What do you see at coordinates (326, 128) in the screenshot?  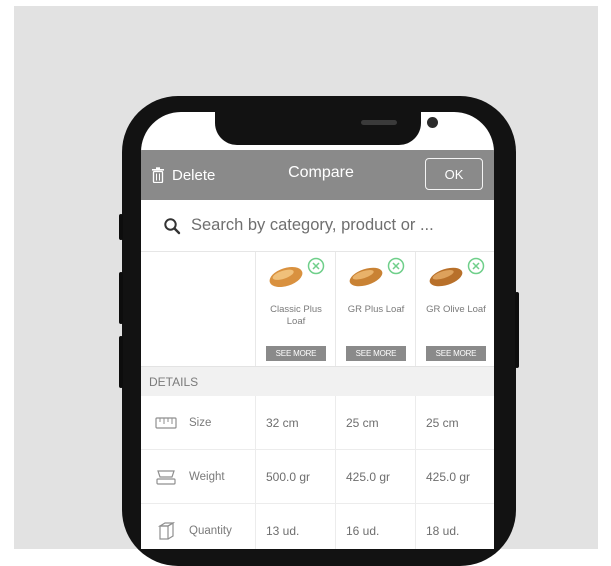 I see `notch` at bounding box center [326, 128].